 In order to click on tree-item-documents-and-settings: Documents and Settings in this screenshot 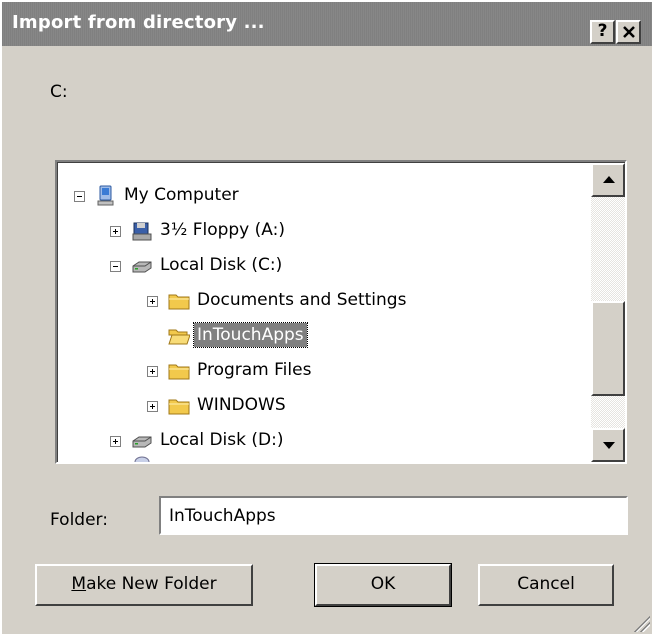, I will do `click(298, 302)`.